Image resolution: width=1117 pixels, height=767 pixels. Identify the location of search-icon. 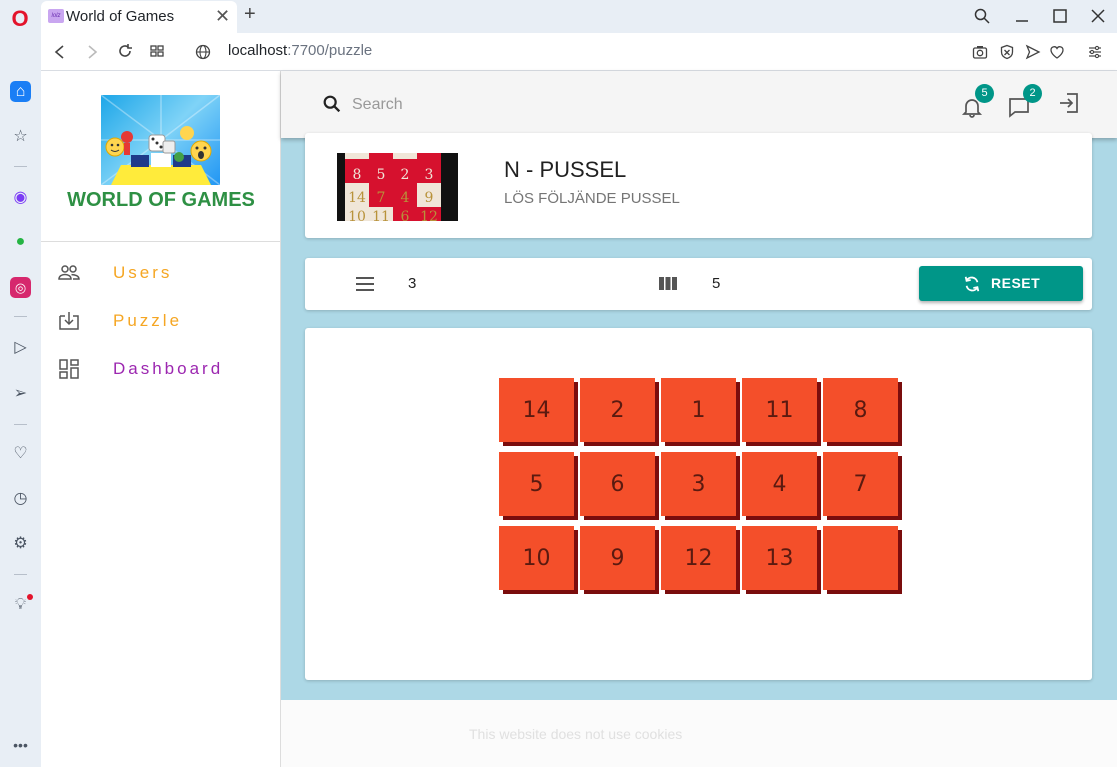
(332, 104).